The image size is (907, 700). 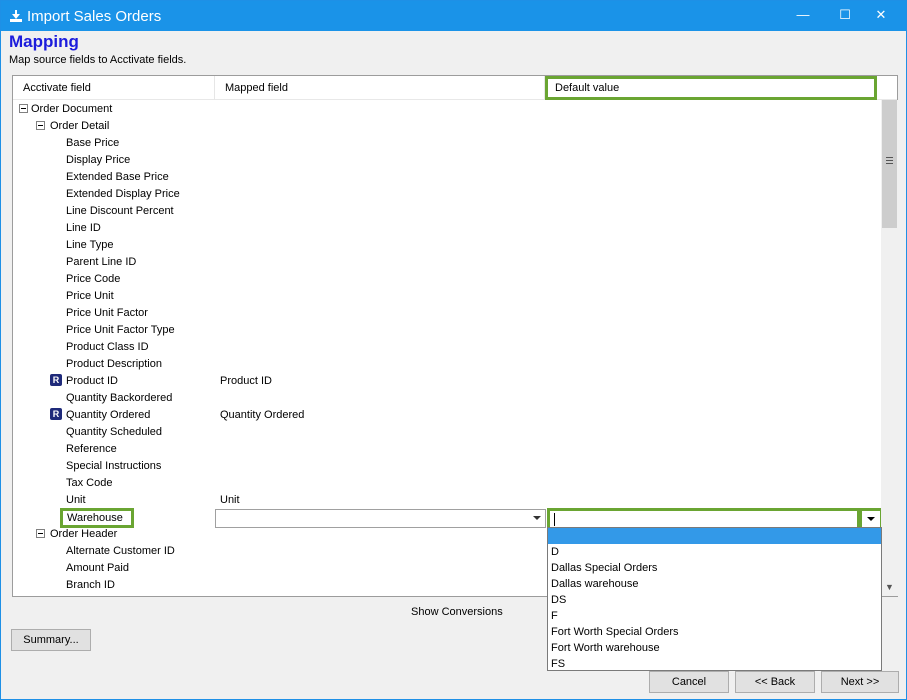 What do you see at coordinates (803, 16) in the screenshot?
I see `minimize-button: —` at bounding box center [803, 16].